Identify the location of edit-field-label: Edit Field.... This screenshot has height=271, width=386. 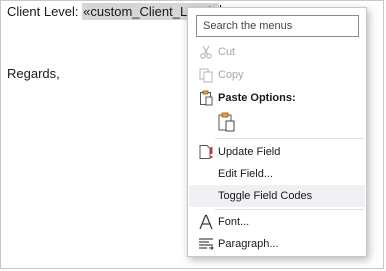
(246, 174).